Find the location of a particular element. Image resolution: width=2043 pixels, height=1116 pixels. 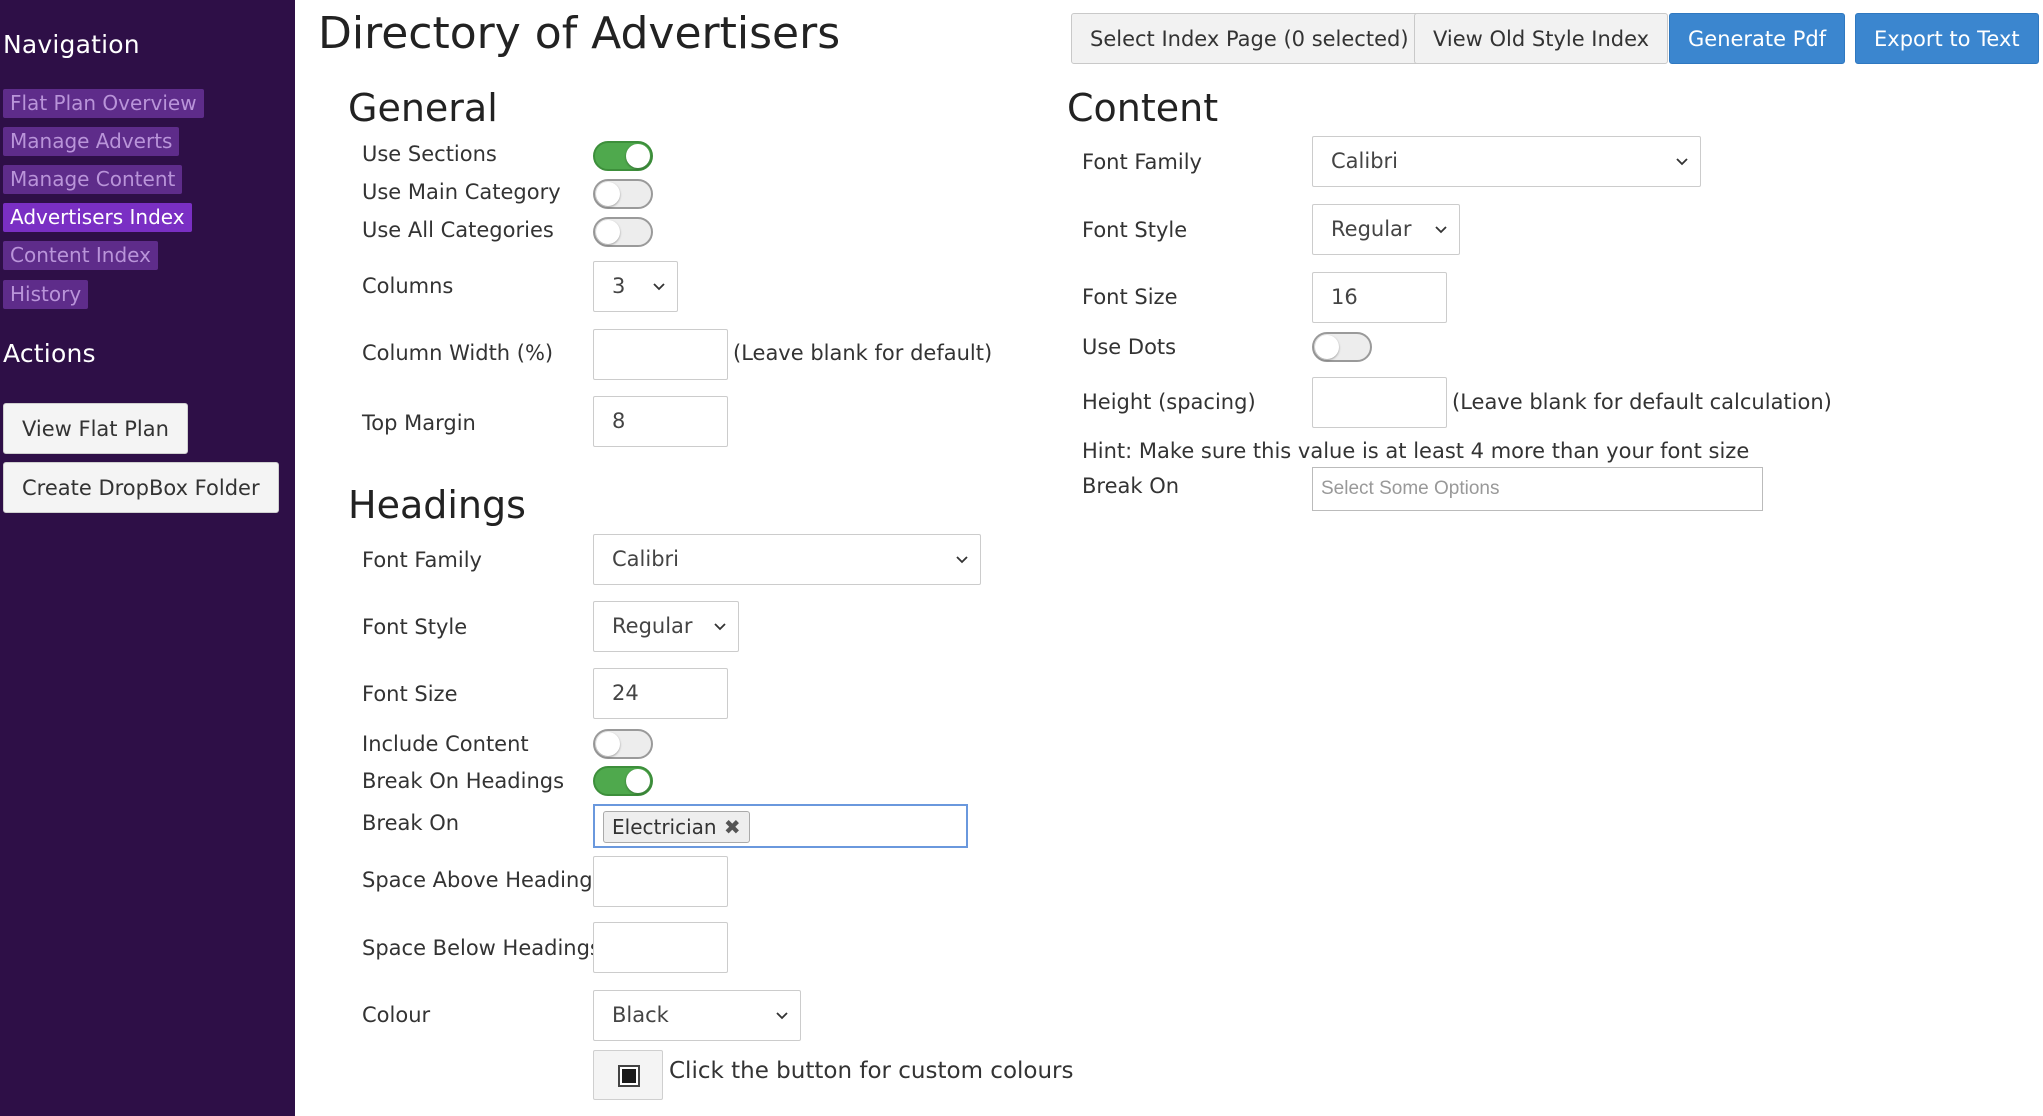

custom-colour-hint: Click the button for custom colours is located at coordinates (871, 1071).